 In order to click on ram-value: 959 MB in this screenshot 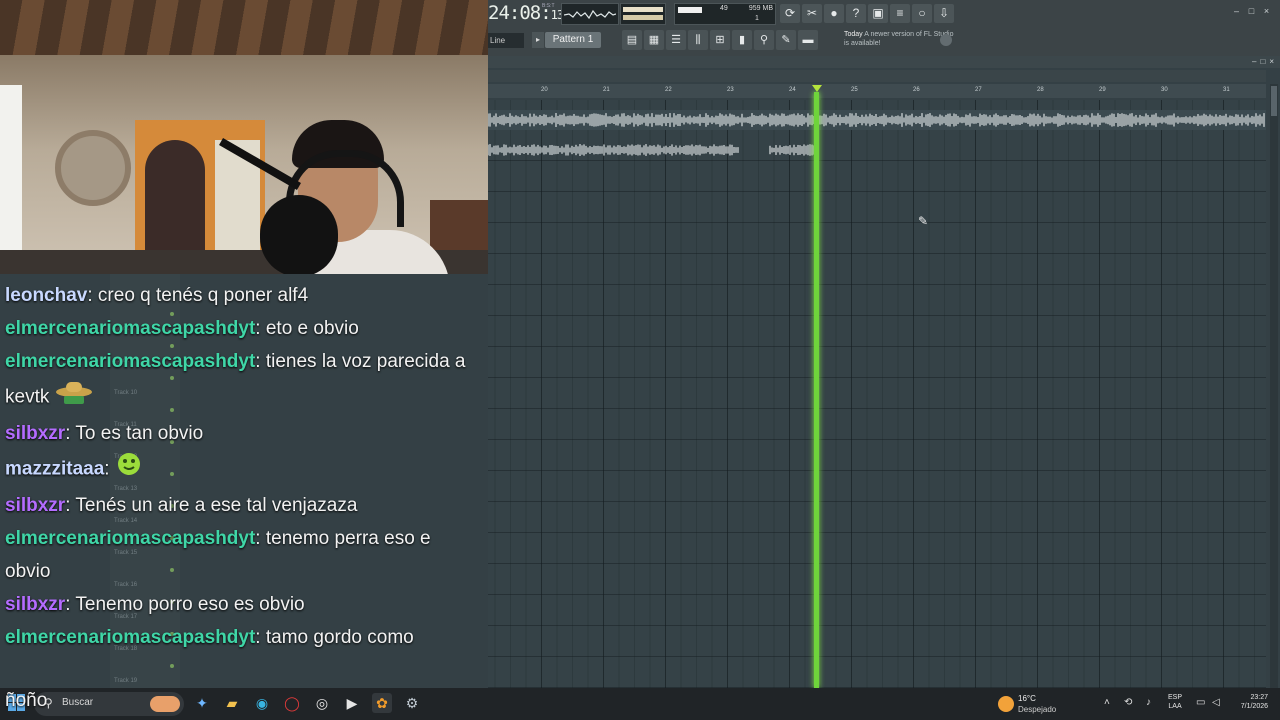, I will do `click(760, 8)`.